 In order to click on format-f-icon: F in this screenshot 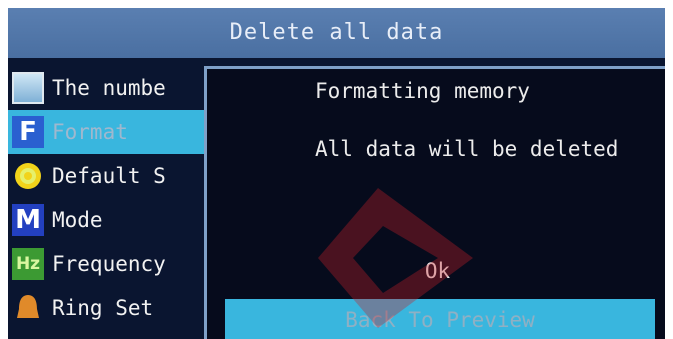, I will do `click(28, 132)`.